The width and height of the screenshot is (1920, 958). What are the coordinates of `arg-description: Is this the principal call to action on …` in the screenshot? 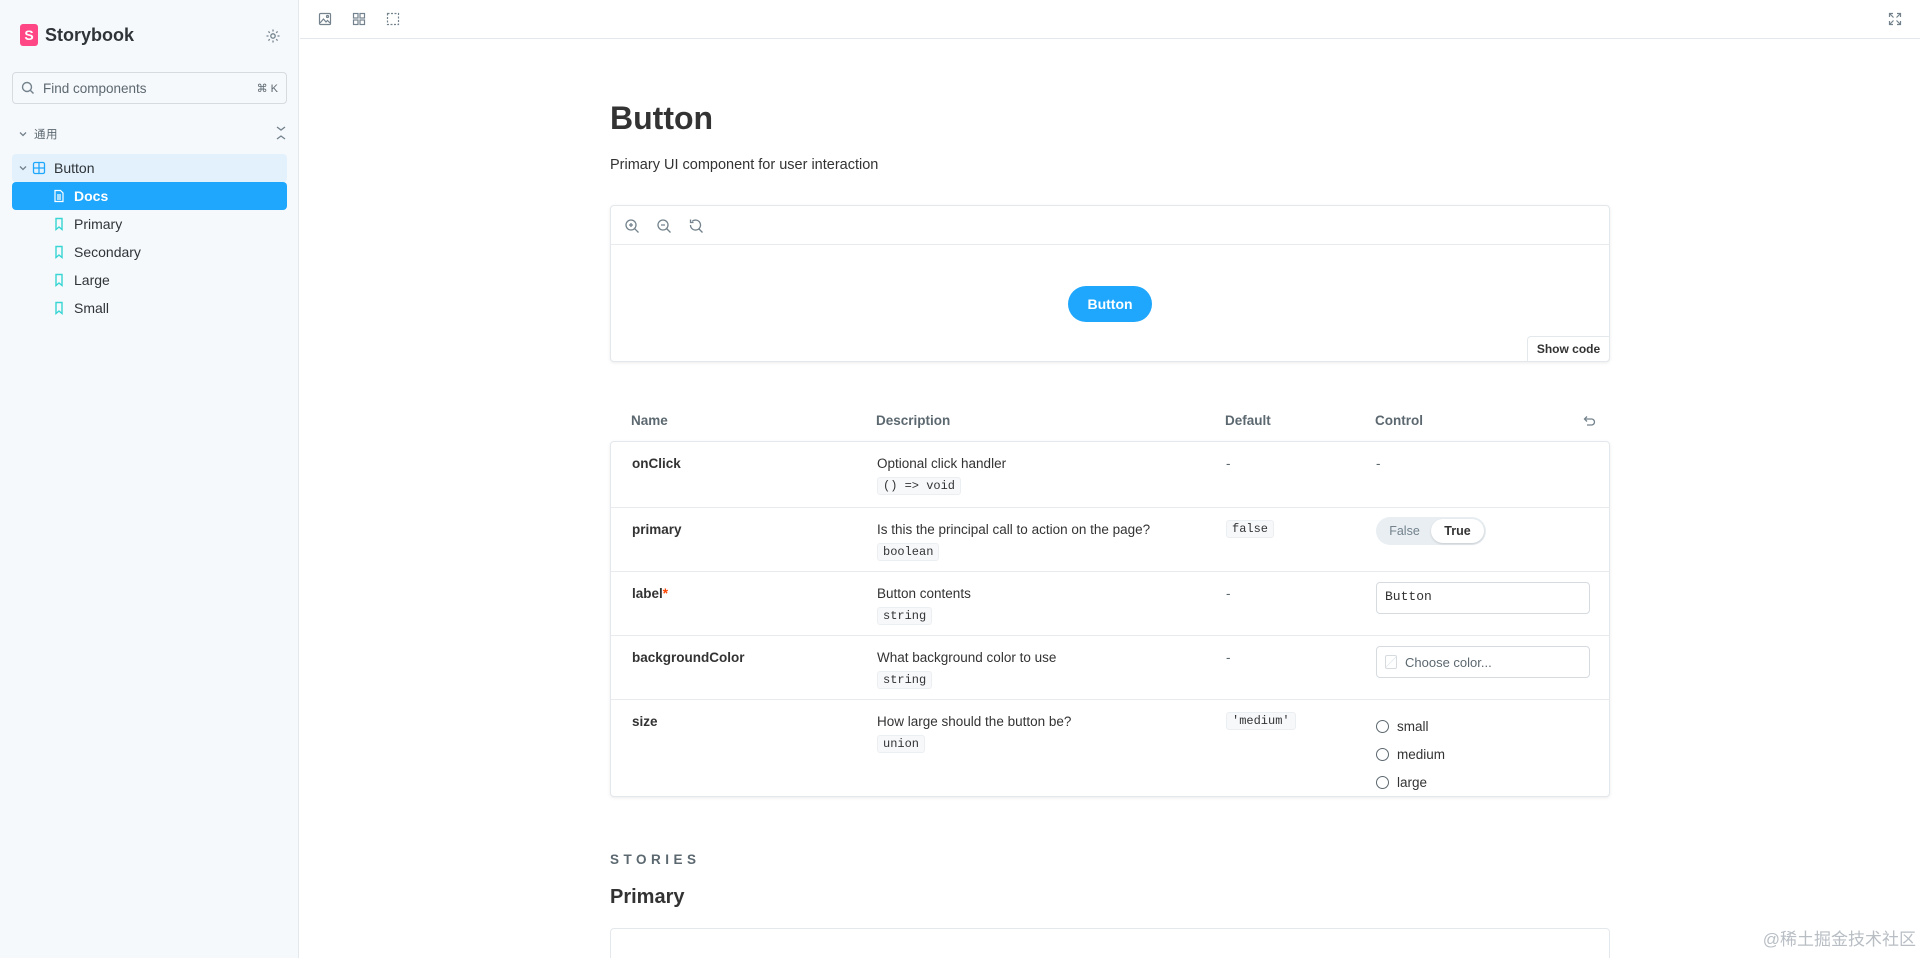 It's located at (1014, 529).